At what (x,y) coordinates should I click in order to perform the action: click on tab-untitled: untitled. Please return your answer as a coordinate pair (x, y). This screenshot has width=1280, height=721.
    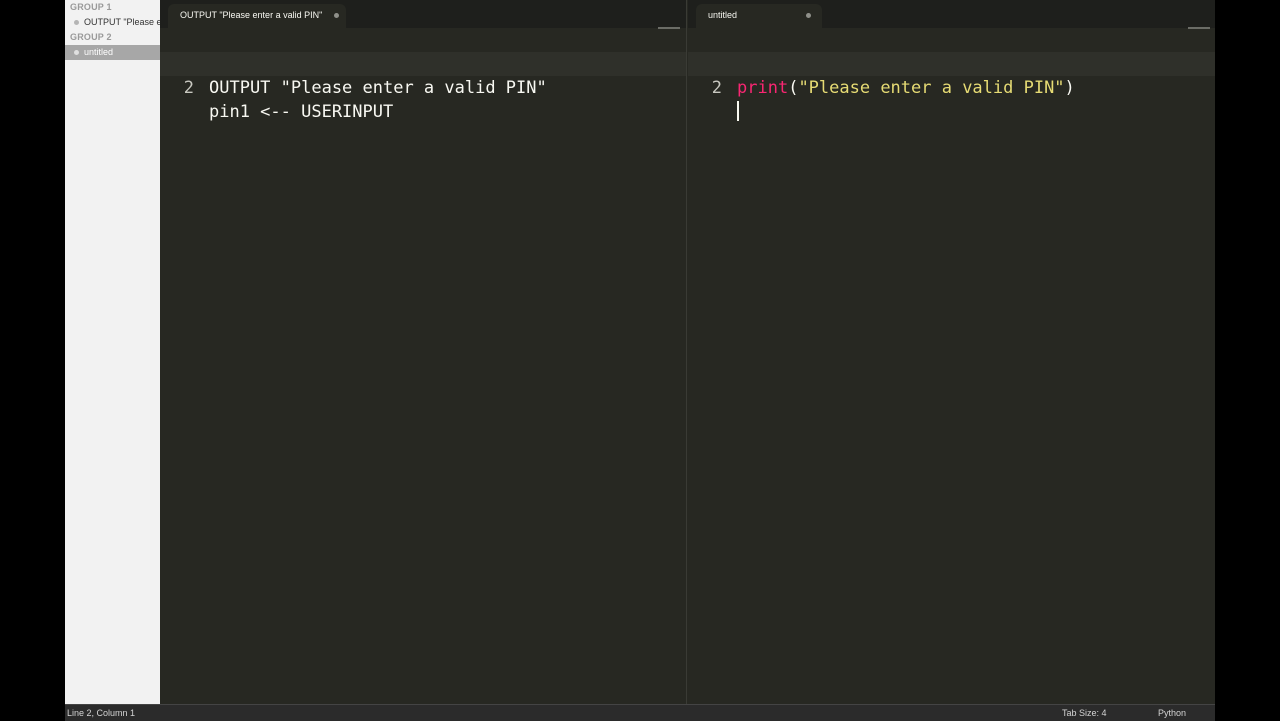
    Looking at the image, I should click on (759, 16).